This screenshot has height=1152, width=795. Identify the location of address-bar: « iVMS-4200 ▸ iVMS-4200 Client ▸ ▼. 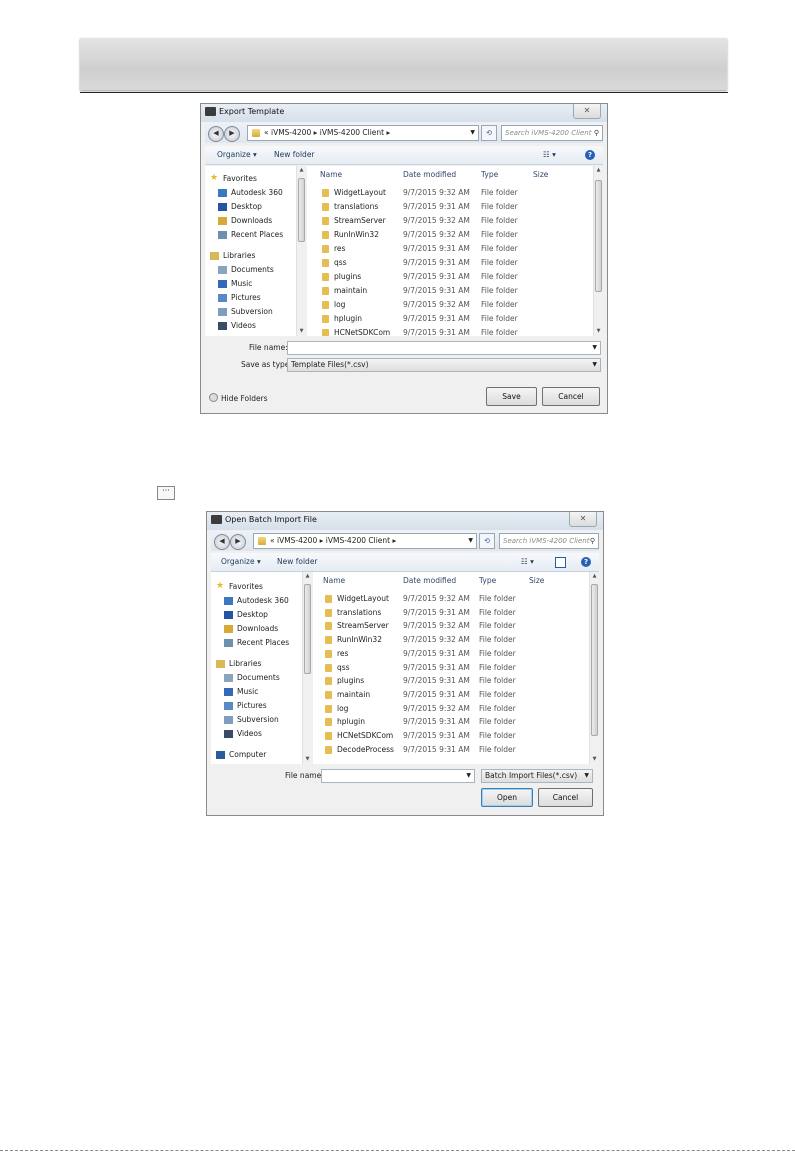
(365, 541).